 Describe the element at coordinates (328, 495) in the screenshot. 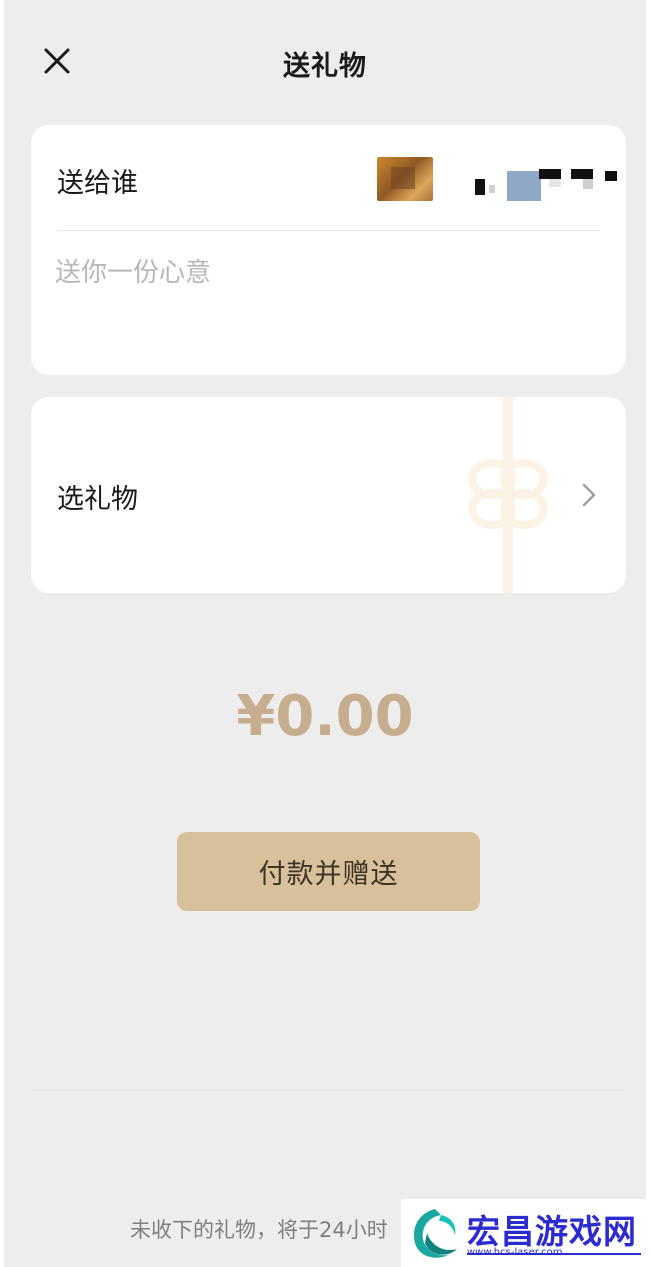

I see `select-gift-card: 选礼物` at that location.